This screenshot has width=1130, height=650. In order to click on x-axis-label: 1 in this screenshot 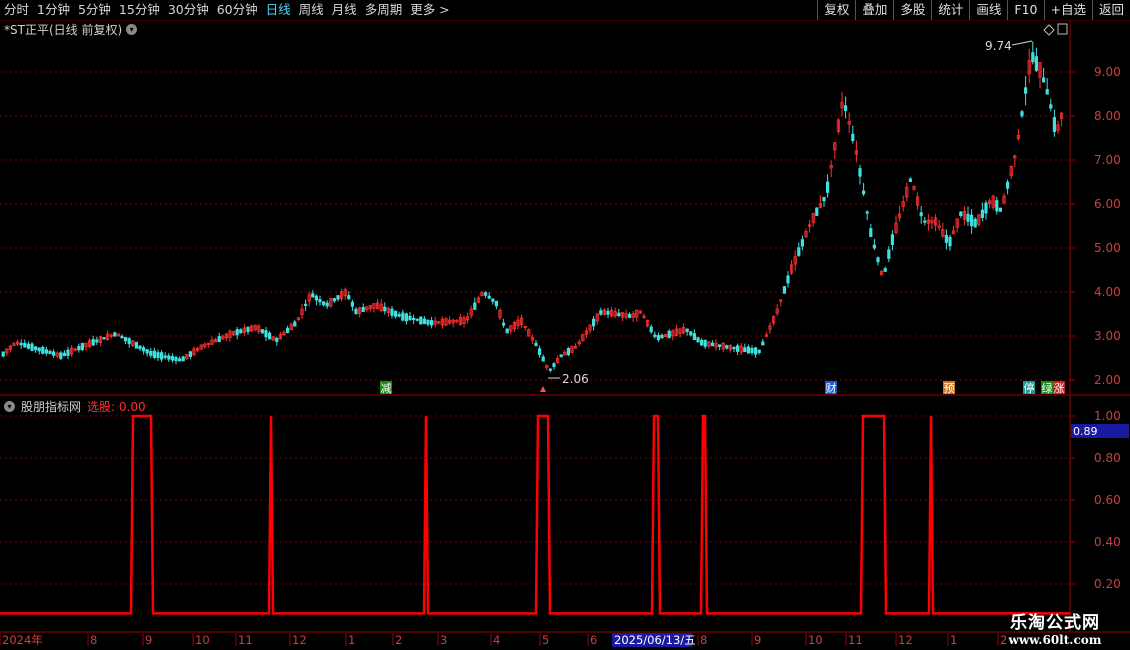, I will do `click(953, 640)`.